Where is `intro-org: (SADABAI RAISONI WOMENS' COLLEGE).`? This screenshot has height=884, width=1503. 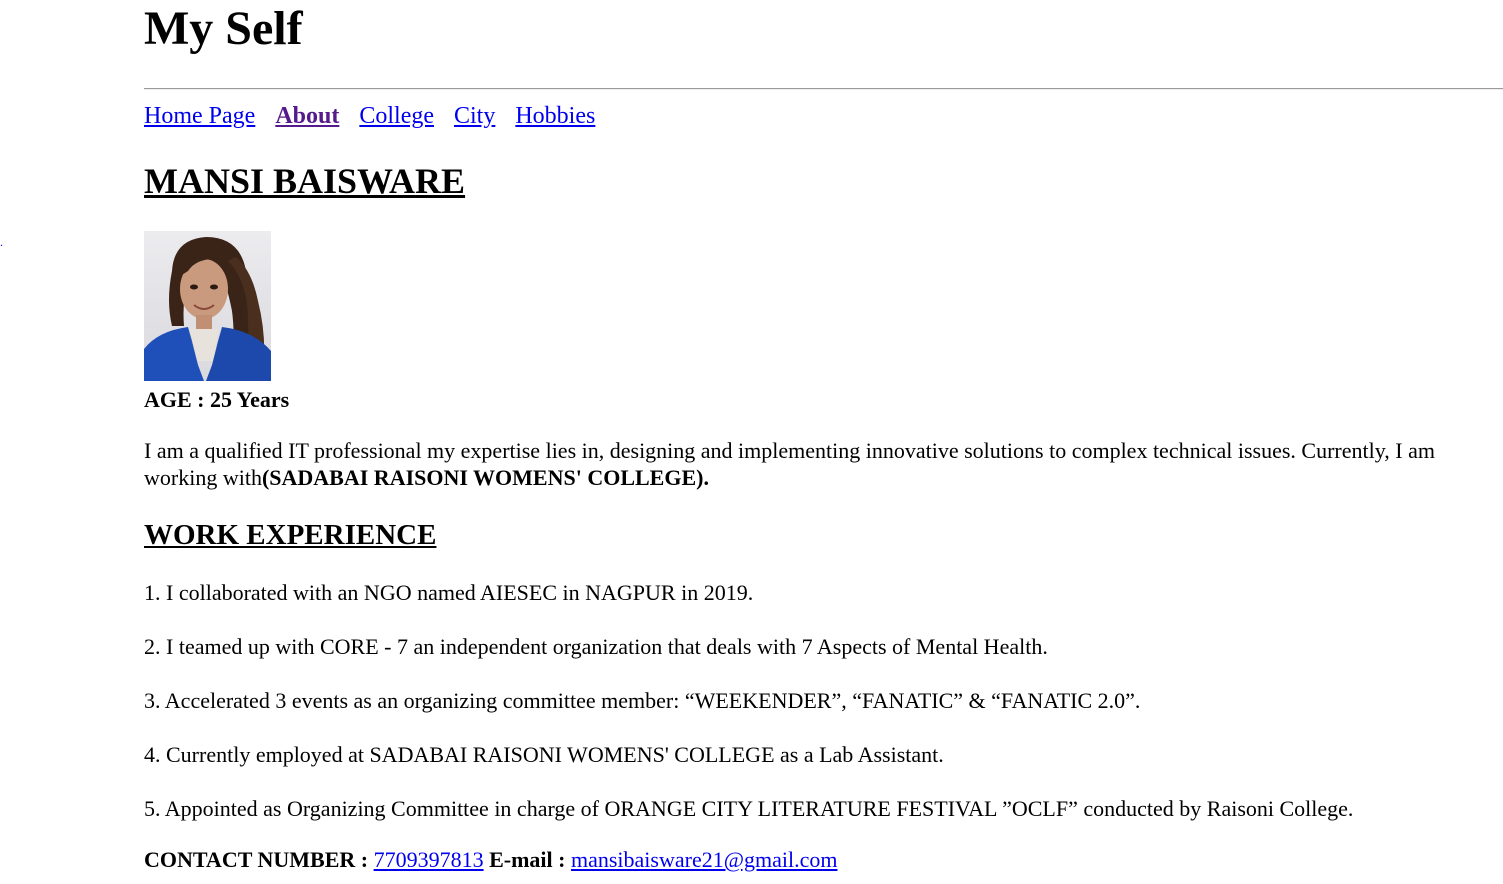
intro-org: (SADABAI RAISONI WOMENS' COLLEGE). is located at coordinates (485, 477).